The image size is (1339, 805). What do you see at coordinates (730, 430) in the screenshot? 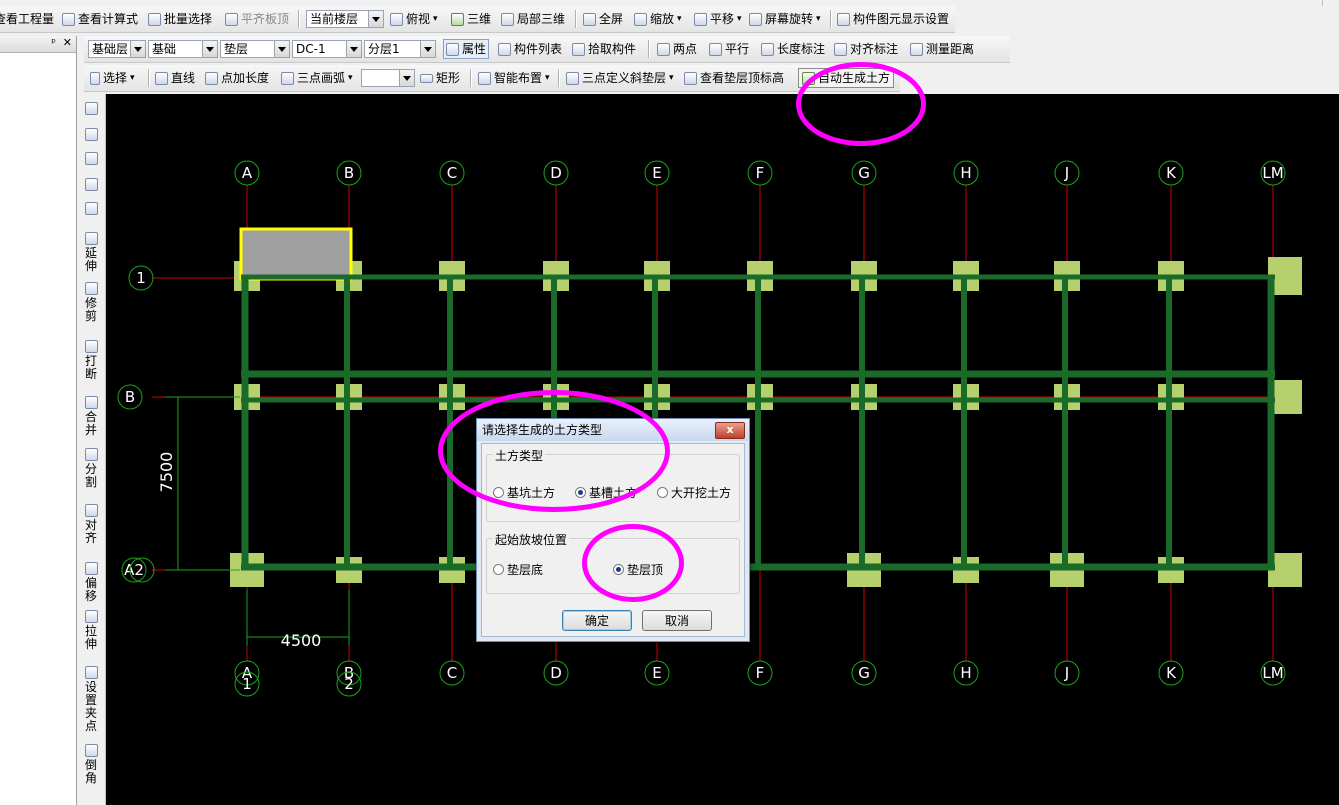
I see `close-button: x` at bounding box center [730, 430].